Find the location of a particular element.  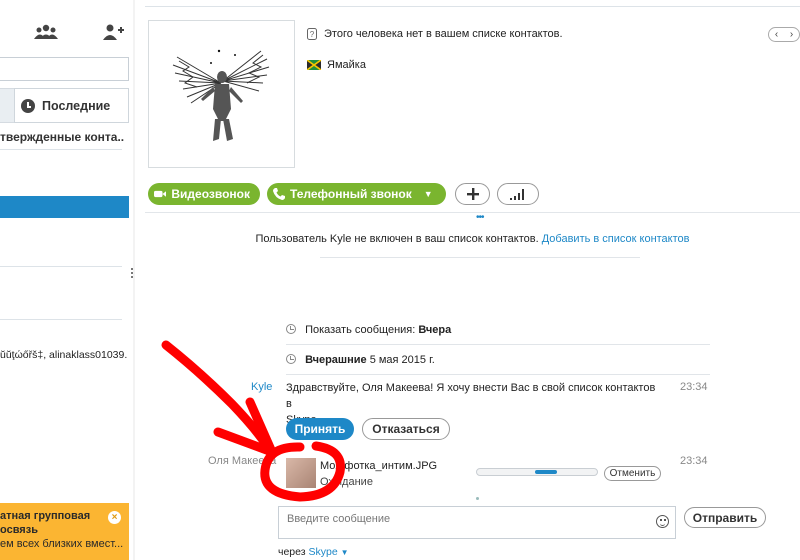

signal-bars-icon is located at coordinates (517, 194).